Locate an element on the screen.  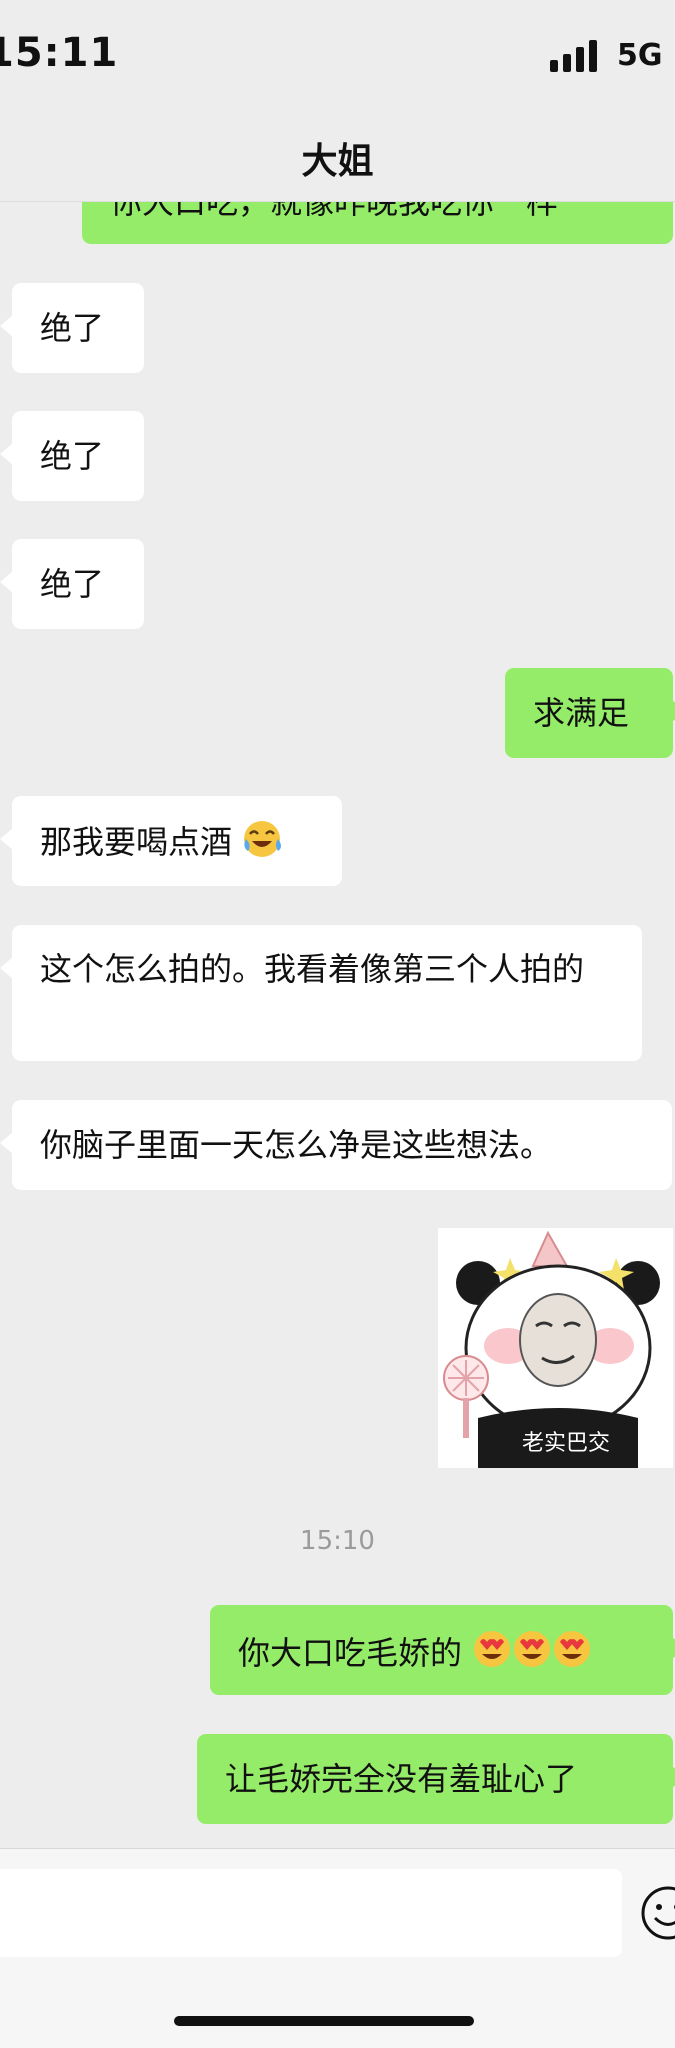
sticker-message: 老实巴交 is located at coordinates (555, 1348).